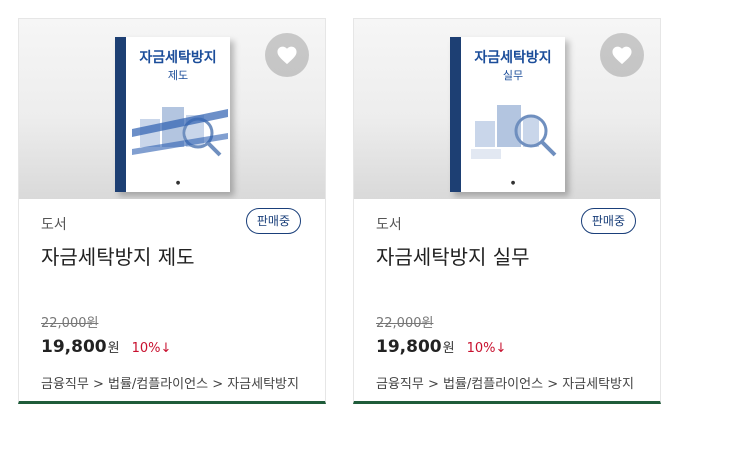 This screenshot has width=750, height=454. I want to click on cover-subtitle: 실무, so click(513, 75).